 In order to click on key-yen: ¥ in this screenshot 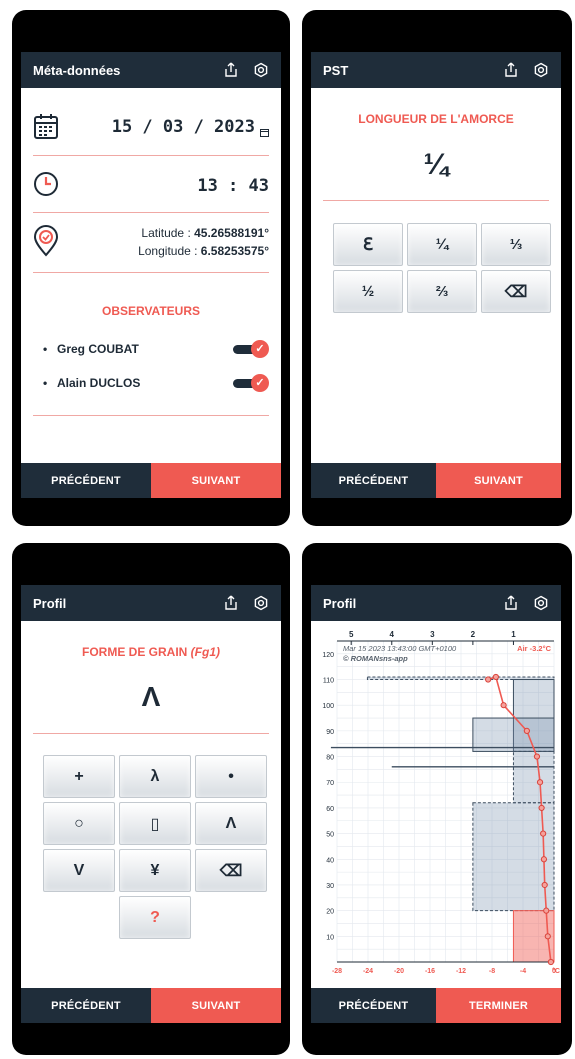, I will do `click(155, 870)`.